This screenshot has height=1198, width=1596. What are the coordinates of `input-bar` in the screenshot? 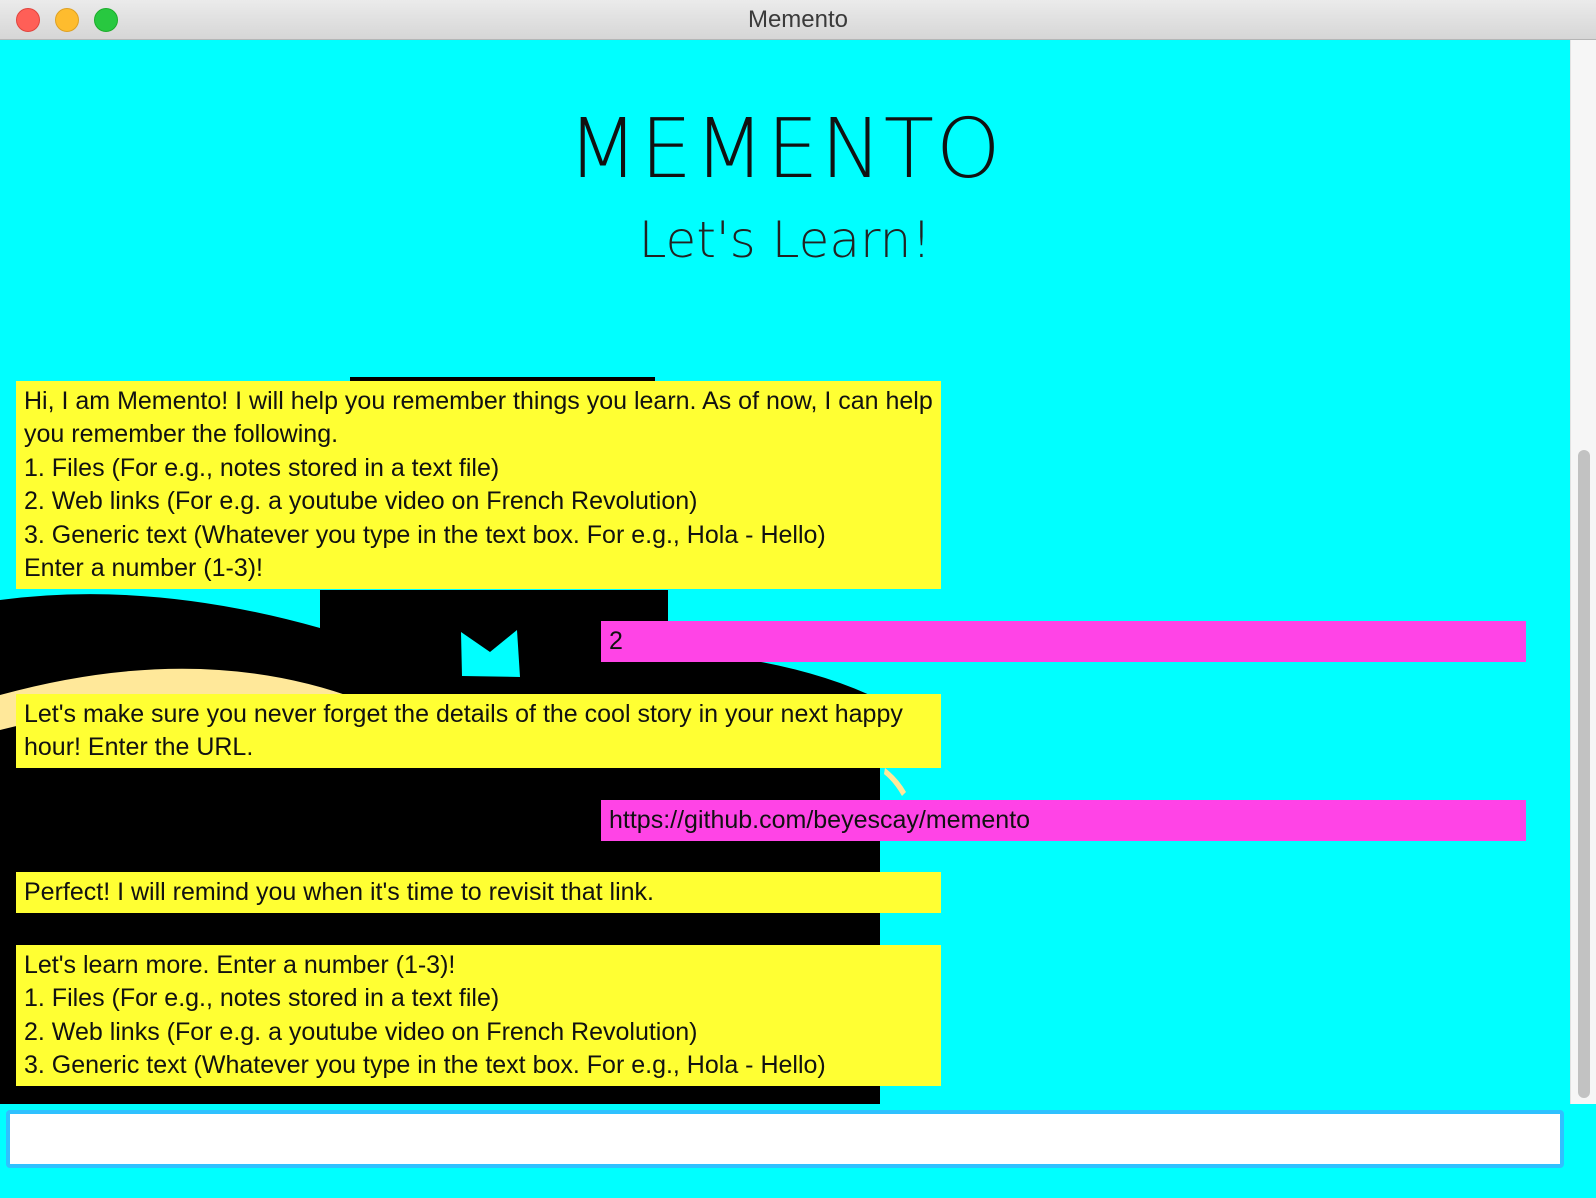 It's located at (798, 1151).